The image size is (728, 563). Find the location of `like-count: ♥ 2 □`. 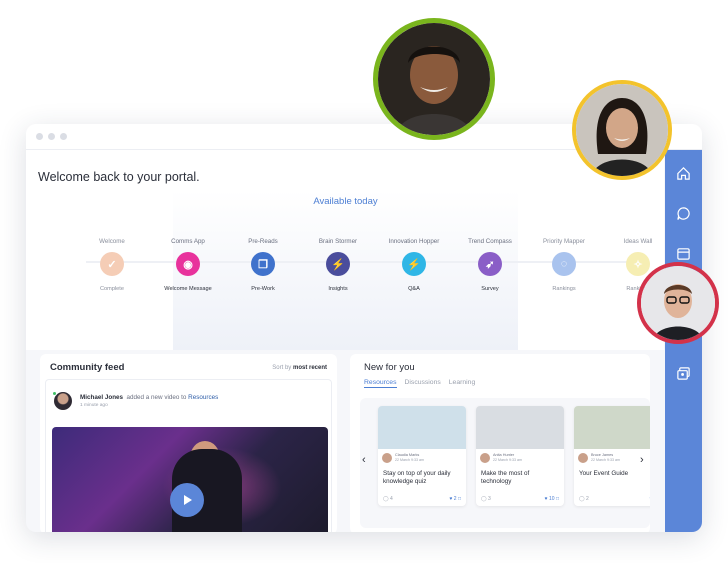

like-count: ♥ 2 □ is located at coordinates (455, 499).